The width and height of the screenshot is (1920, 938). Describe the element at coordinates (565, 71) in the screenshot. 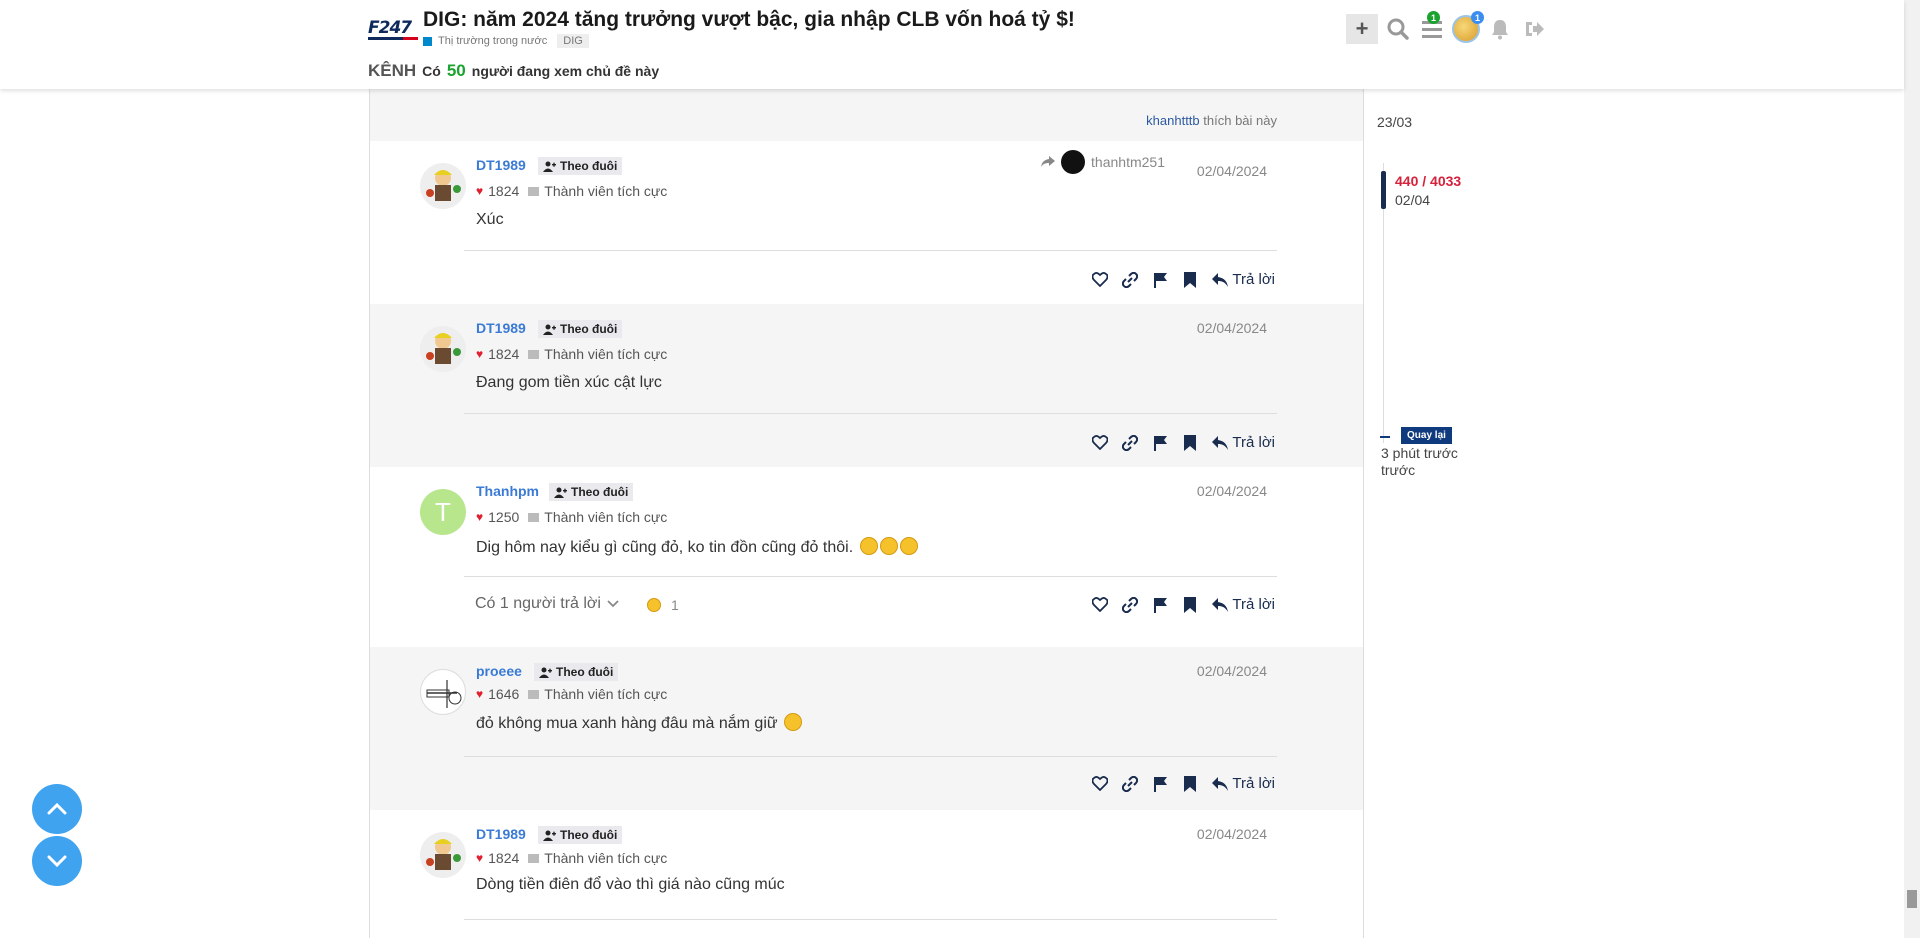

I see `viewers-suffix: người đang xem chủ đề này` at that location.